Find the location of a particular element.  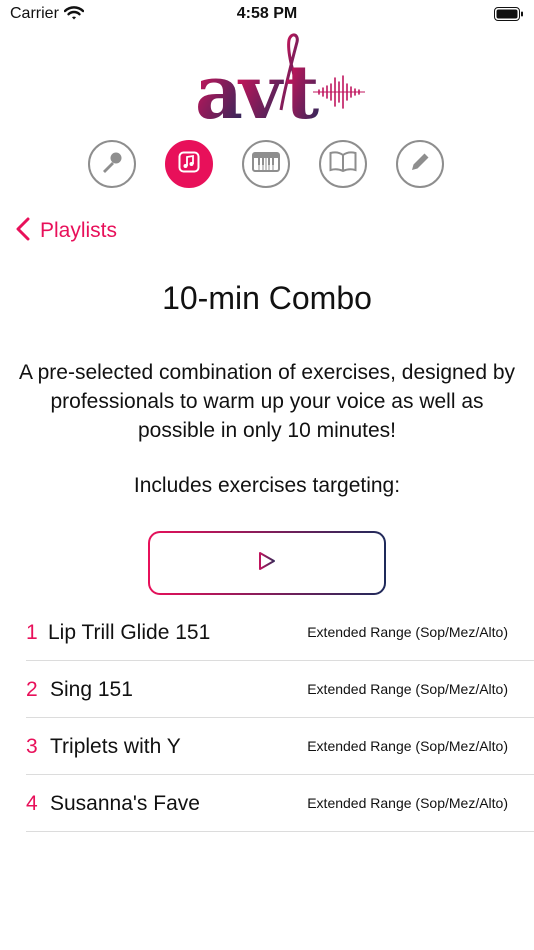

exercise-name: Lip Trill Glide 151 is located at coordinates (129, 632).